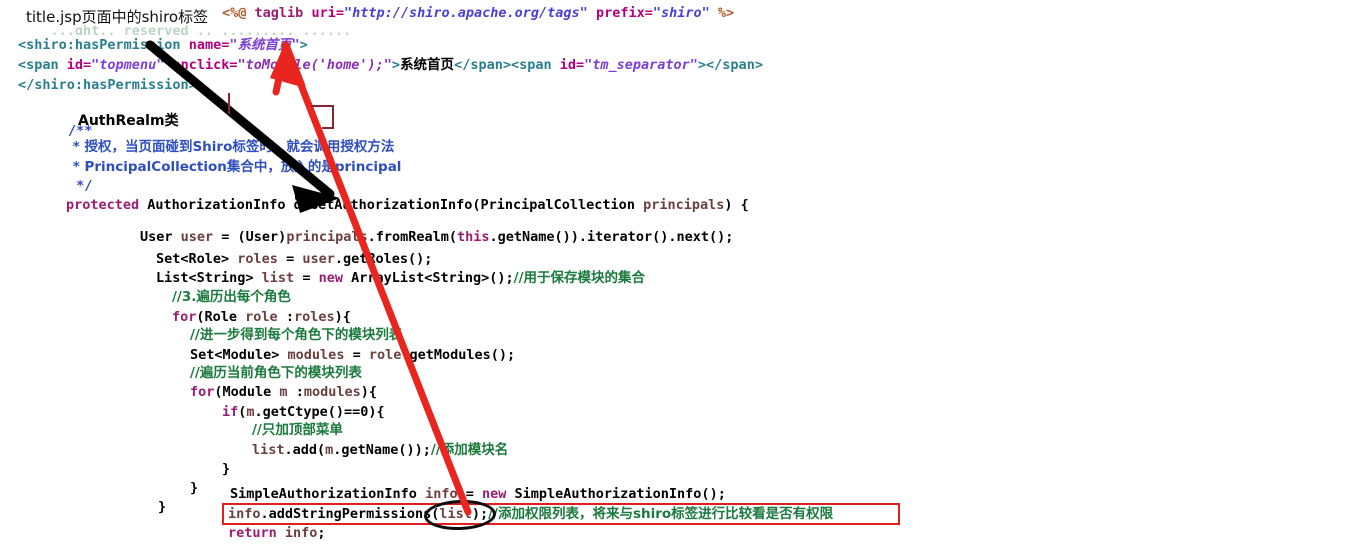  Describe the element at coordinates (469, 450) in the screenshot. I see `code-token: //添加模块名` at that location.